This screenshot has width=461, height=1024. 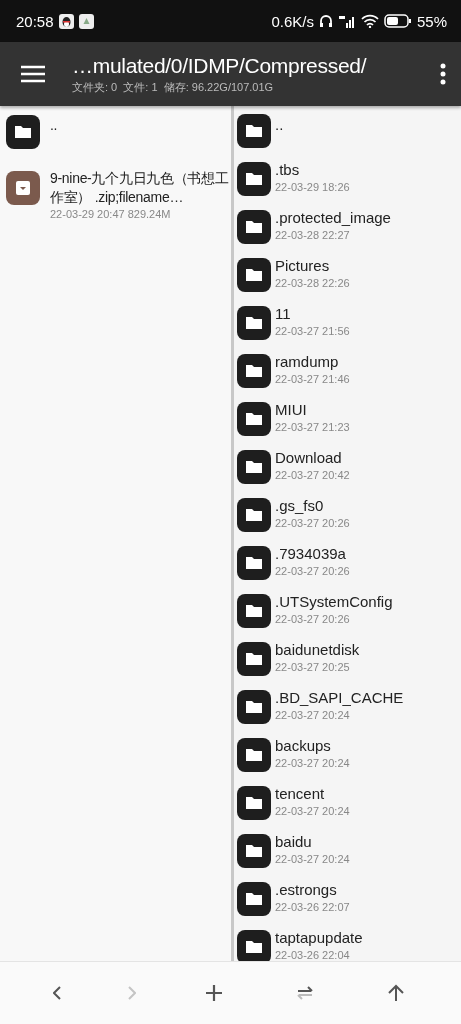 I want to click on folder-item: .BD_SAPI_CACHE 22-03-27 20:24, so click(x=347, y=706).